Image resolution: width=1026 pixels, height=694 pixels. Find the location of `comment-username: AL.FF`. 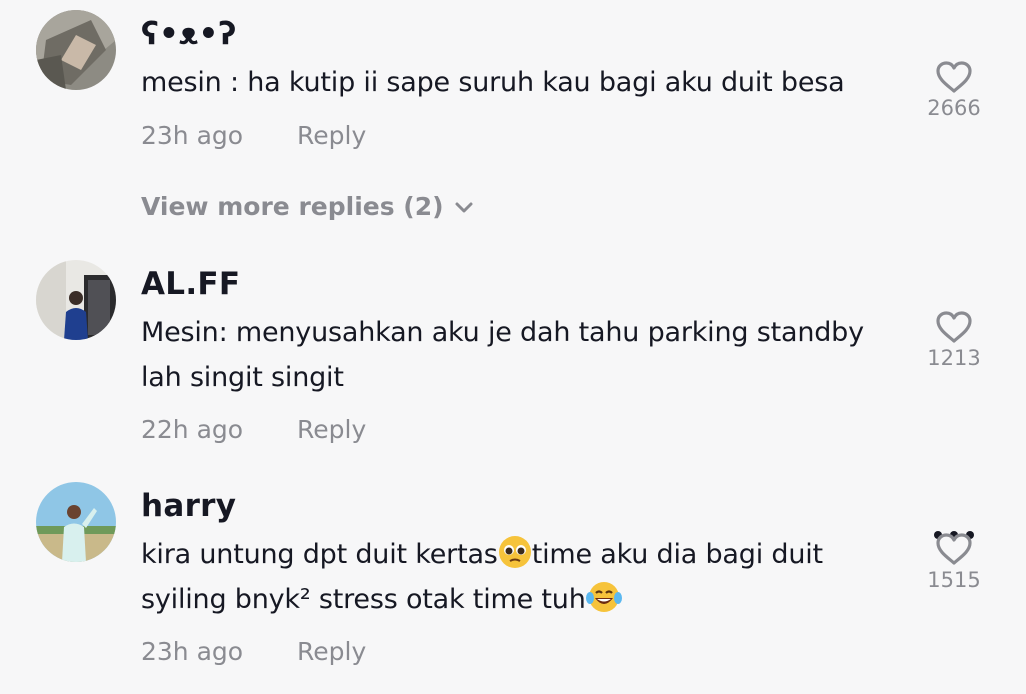

comment-username: AL.FF is located at coordinates (190, 284).